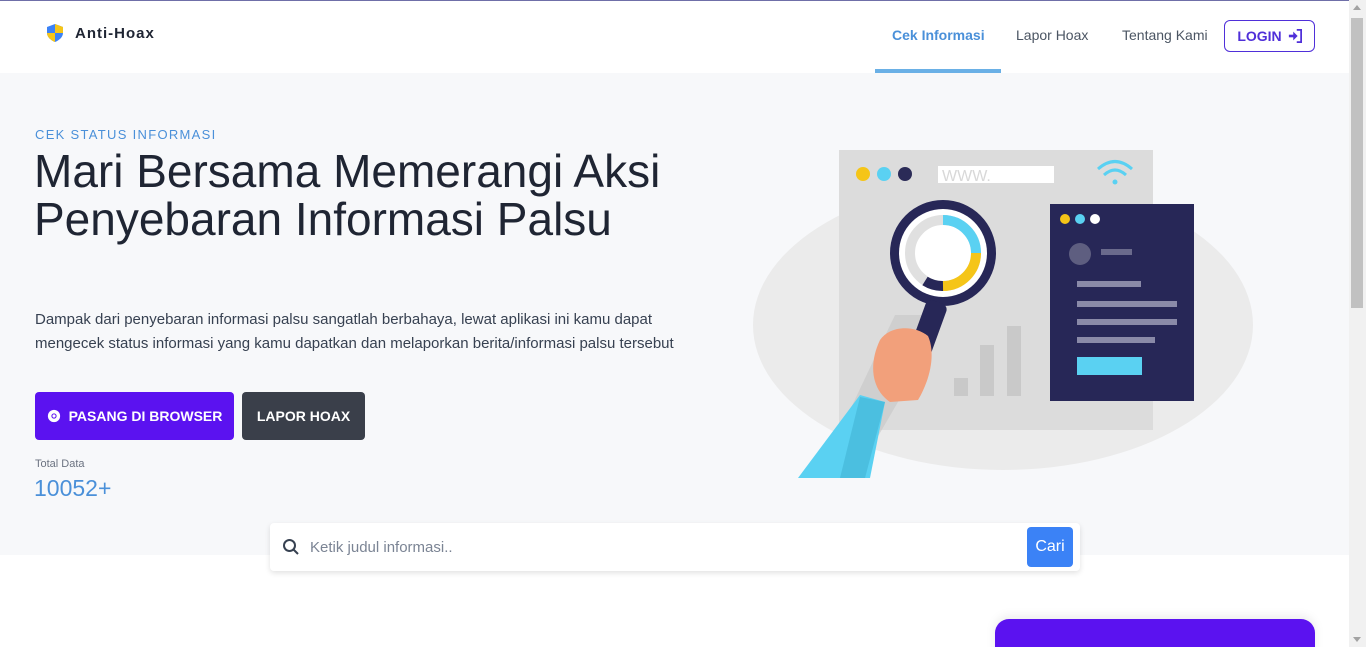 The image size is (1366, 647). Describe the element at coordinates (73, 488) in the screenshot. I see `total-data-value: 10052+` at that location.